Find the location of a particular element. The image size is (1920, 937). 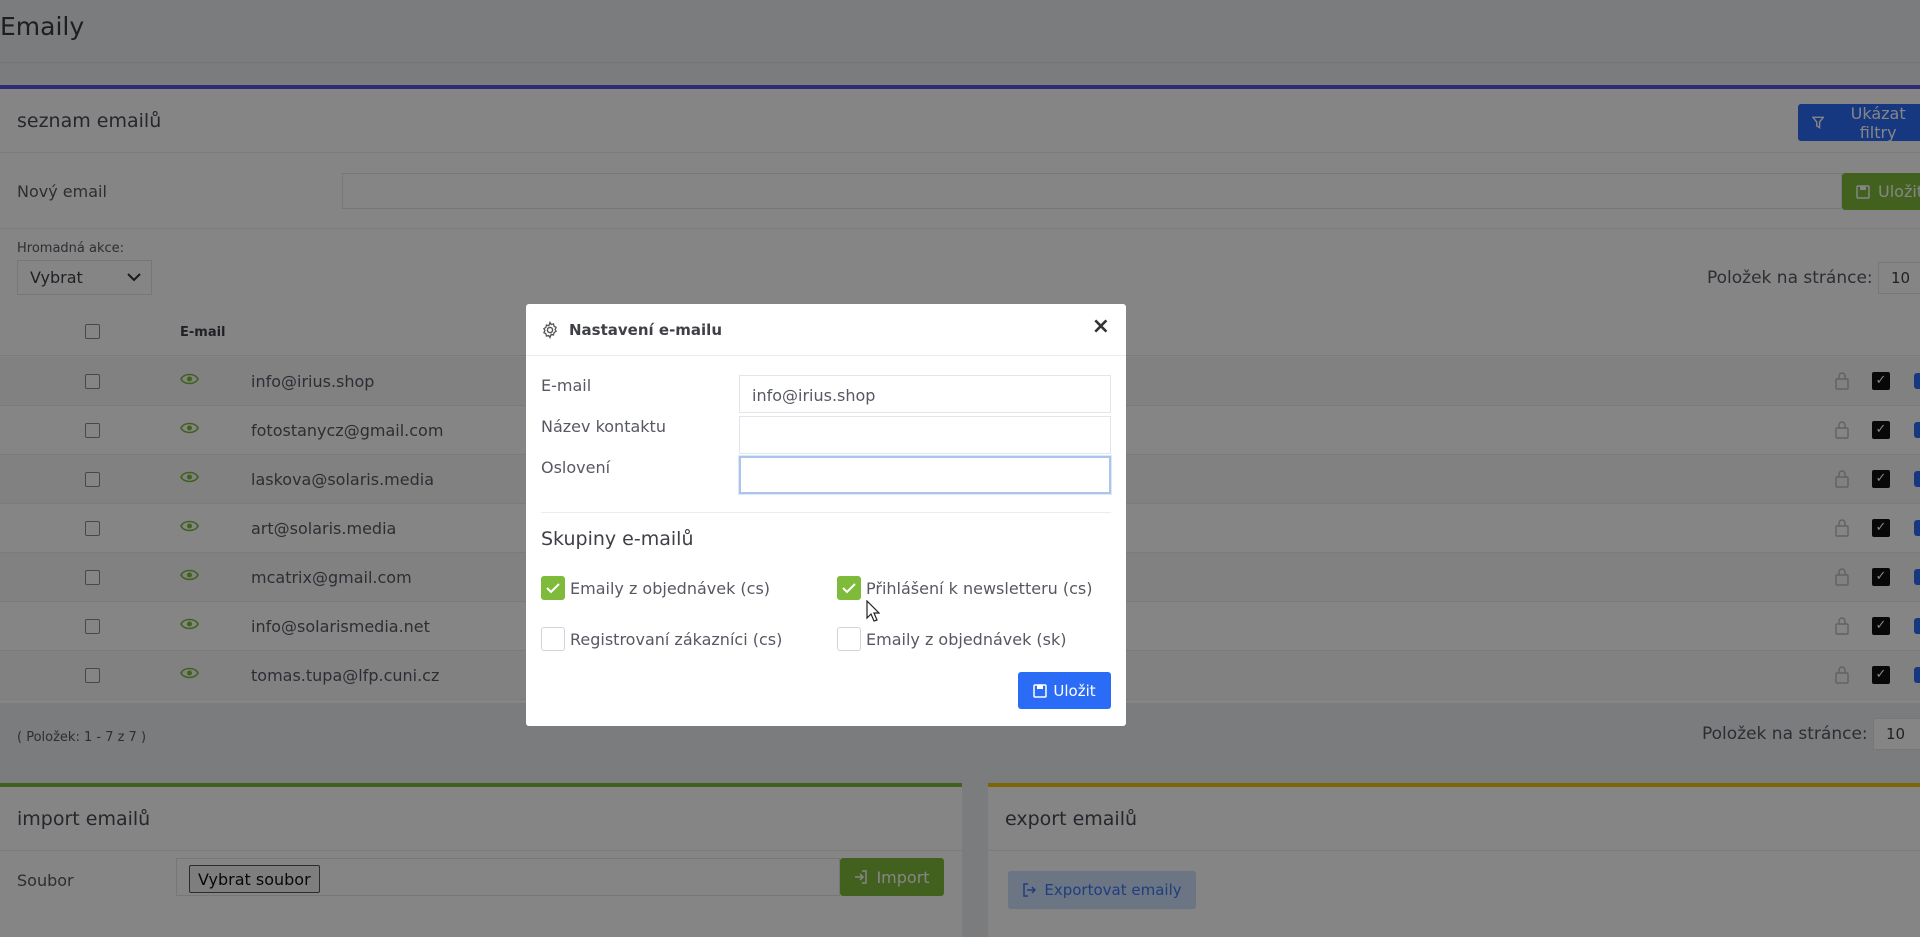

group-label: Registrovaní zákazníci (cs) is located at coordinates (676, 639).